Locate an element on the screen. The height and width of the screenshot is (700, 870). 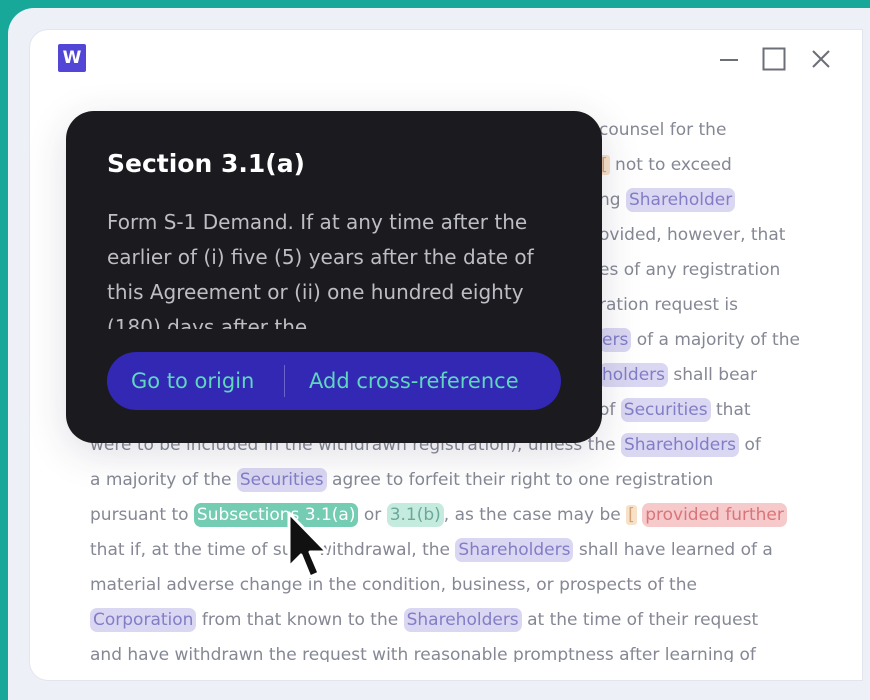
document-line: of Securities that is located at coordinates (675, 410).